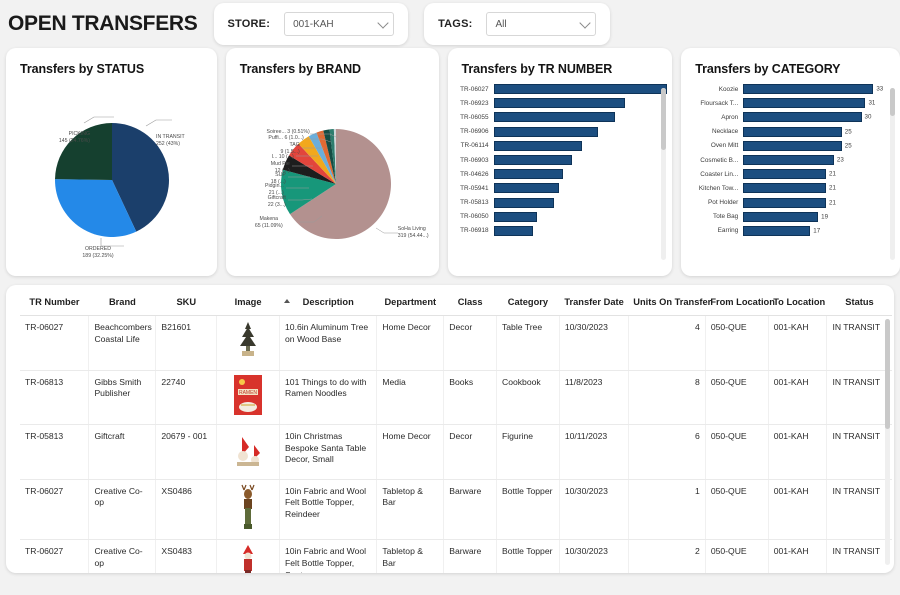  I want to click on column-header-sku: SKU, so click(186, 300).